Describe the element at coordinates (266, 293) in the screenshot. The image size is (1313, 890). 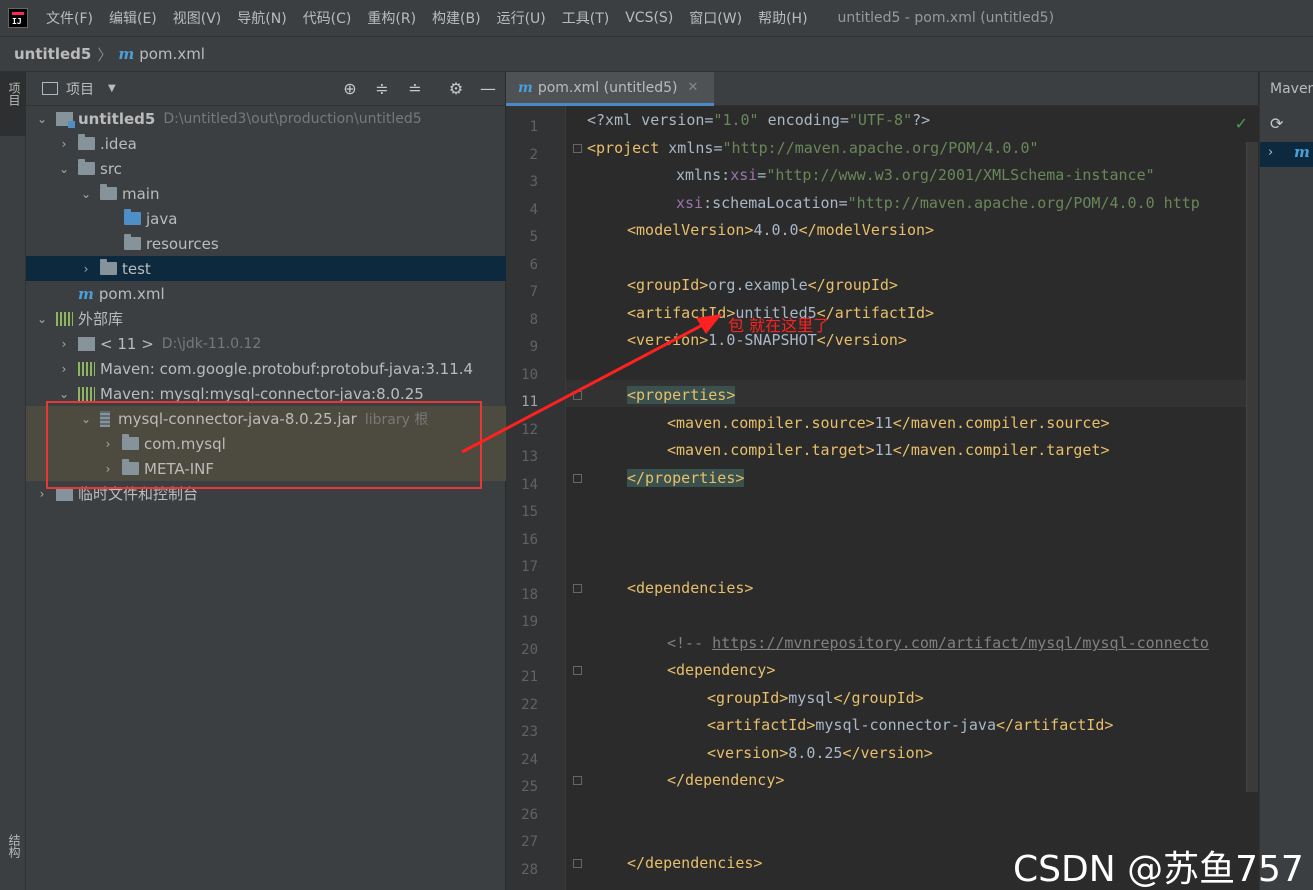
I see `tree-item-pom-xml: m pom.xml` at that location.